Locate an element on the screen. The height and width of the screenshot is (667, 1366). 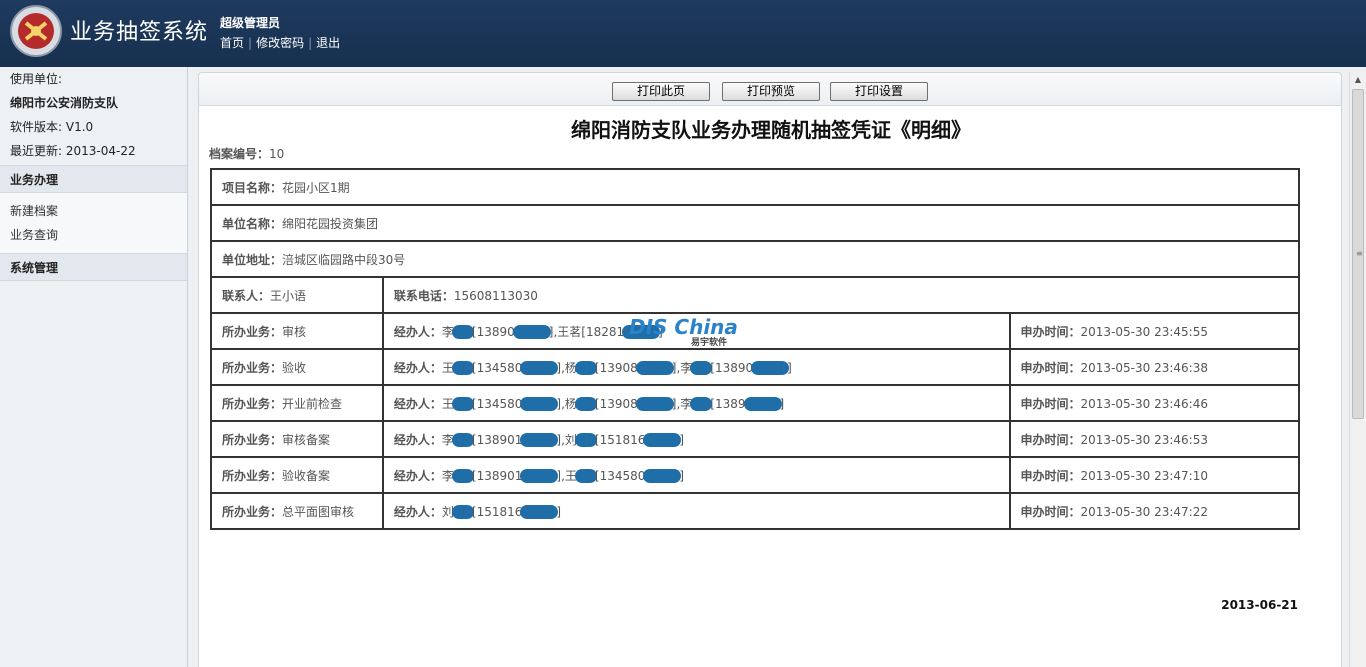
business-value: 开业前检查 is located at coordinates (312, 403).